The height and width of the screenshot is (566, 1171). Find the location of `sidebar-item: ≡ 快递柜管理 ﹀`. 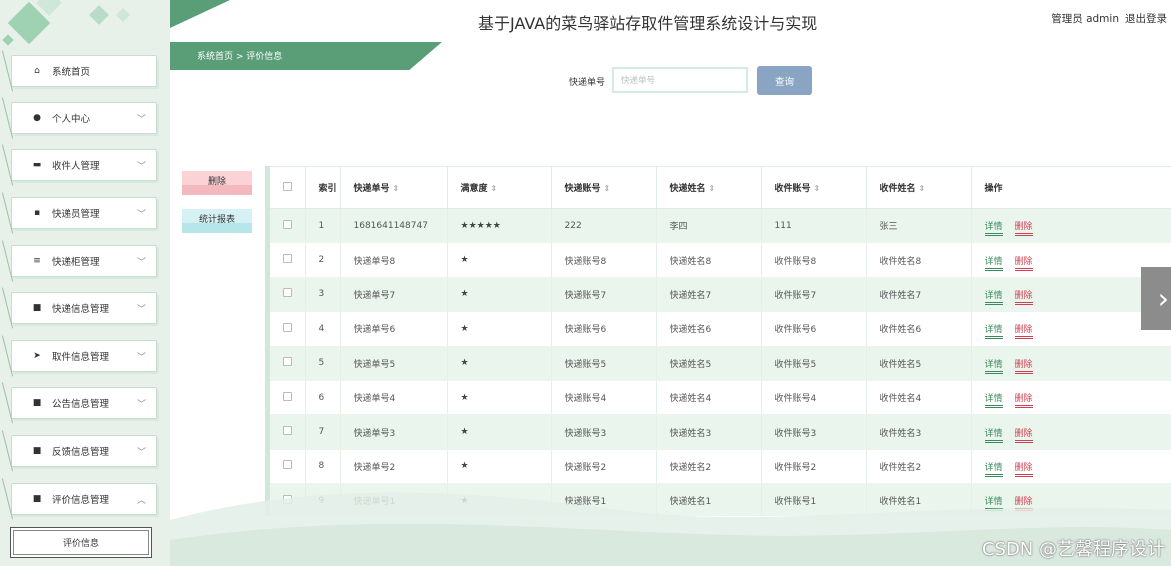

sidebar-item: ≡ 快递柜管理 ﹀ is located at coordinates (84, 261).